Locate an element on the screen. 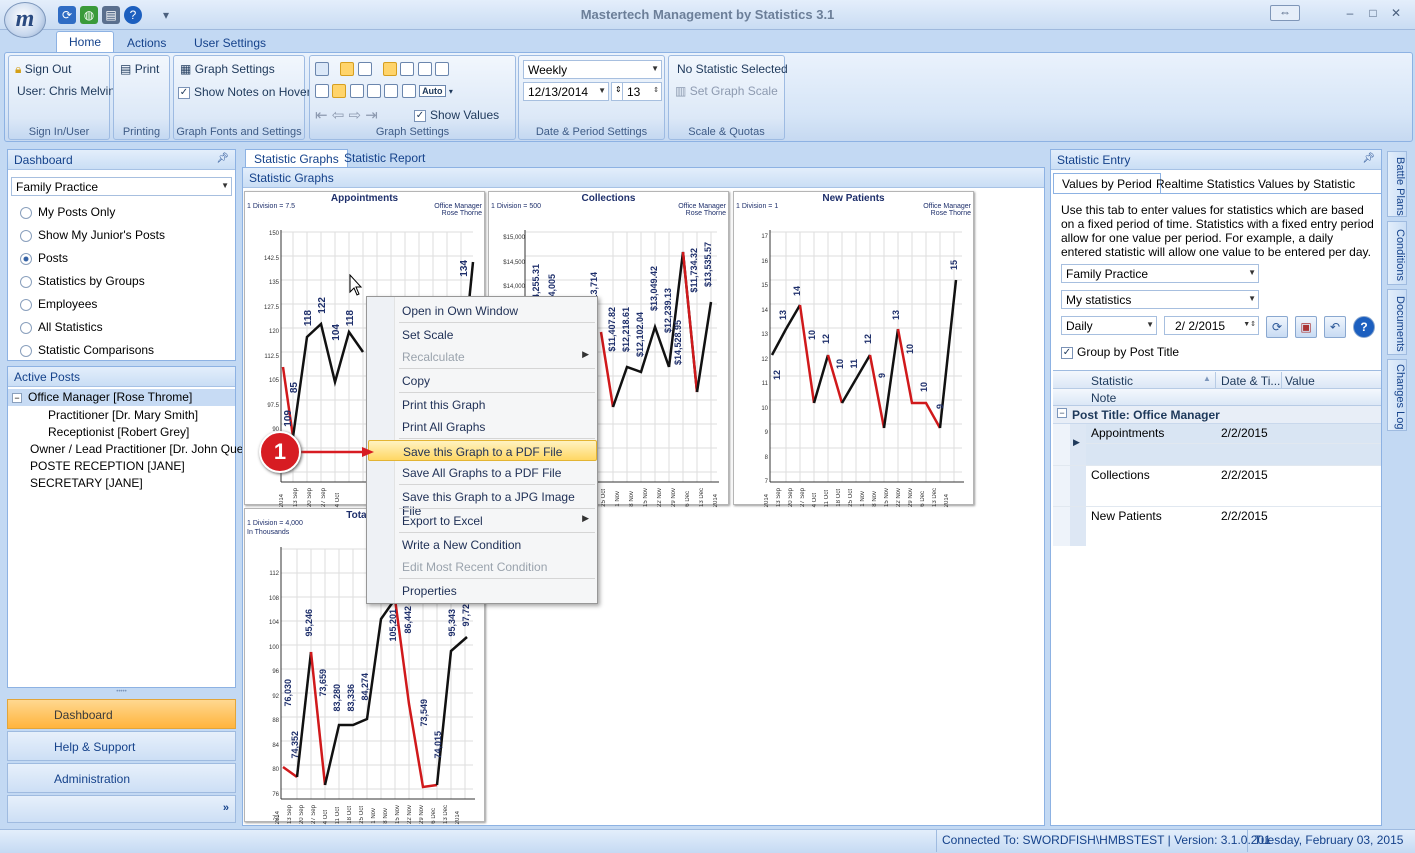 This screenshot has height=853, width=1415. menu-save-graph-pdf: Save this Graph to a PDF File is located at coordinates (482, 450).